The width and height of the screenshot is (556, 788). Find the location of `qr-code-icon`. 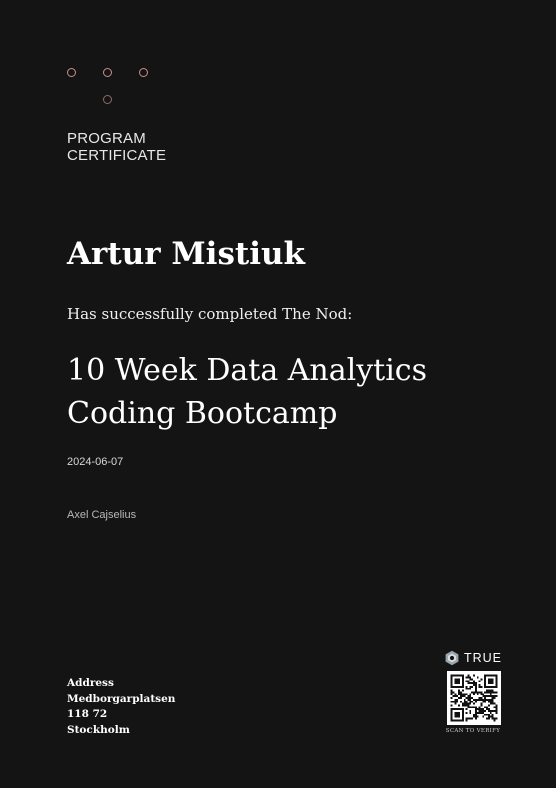

qr-code-icon is located at coordinates (474, 698).